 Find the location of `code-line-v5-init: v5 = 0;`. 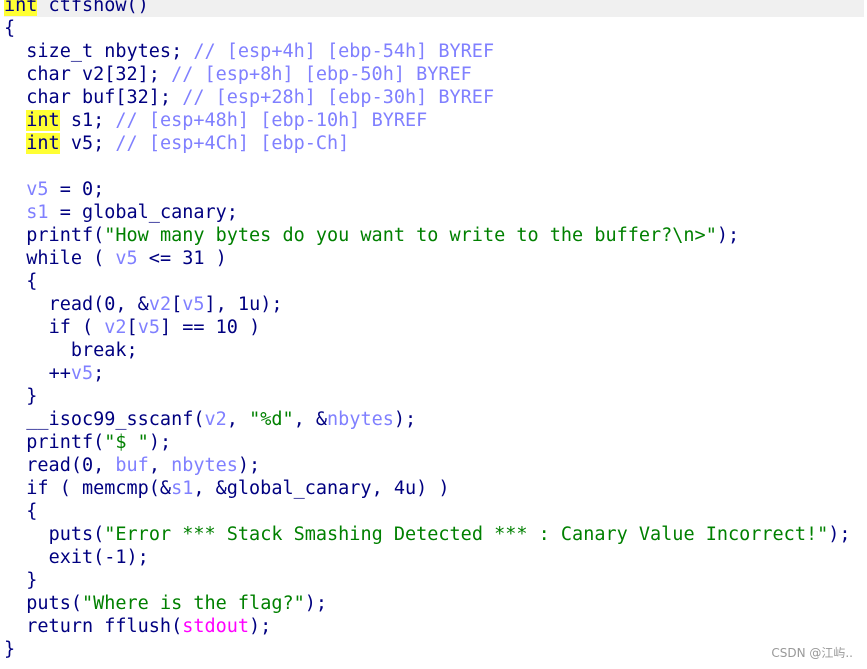

code-line-v5-init: v5 = 0; is located at coordinates (434, 189).